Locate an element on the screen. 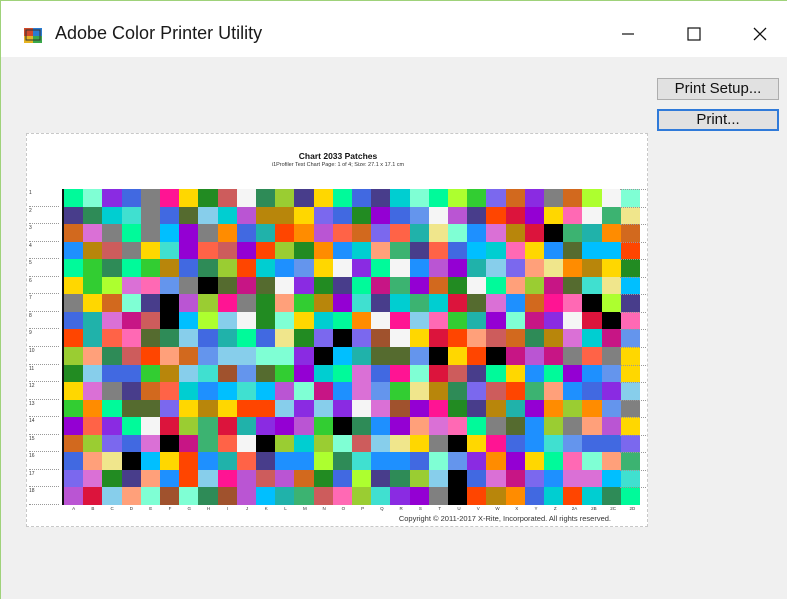 The image size is (787, 599). title-bar: Adobe Color Printer Utility is located at coordinates (394, 29).